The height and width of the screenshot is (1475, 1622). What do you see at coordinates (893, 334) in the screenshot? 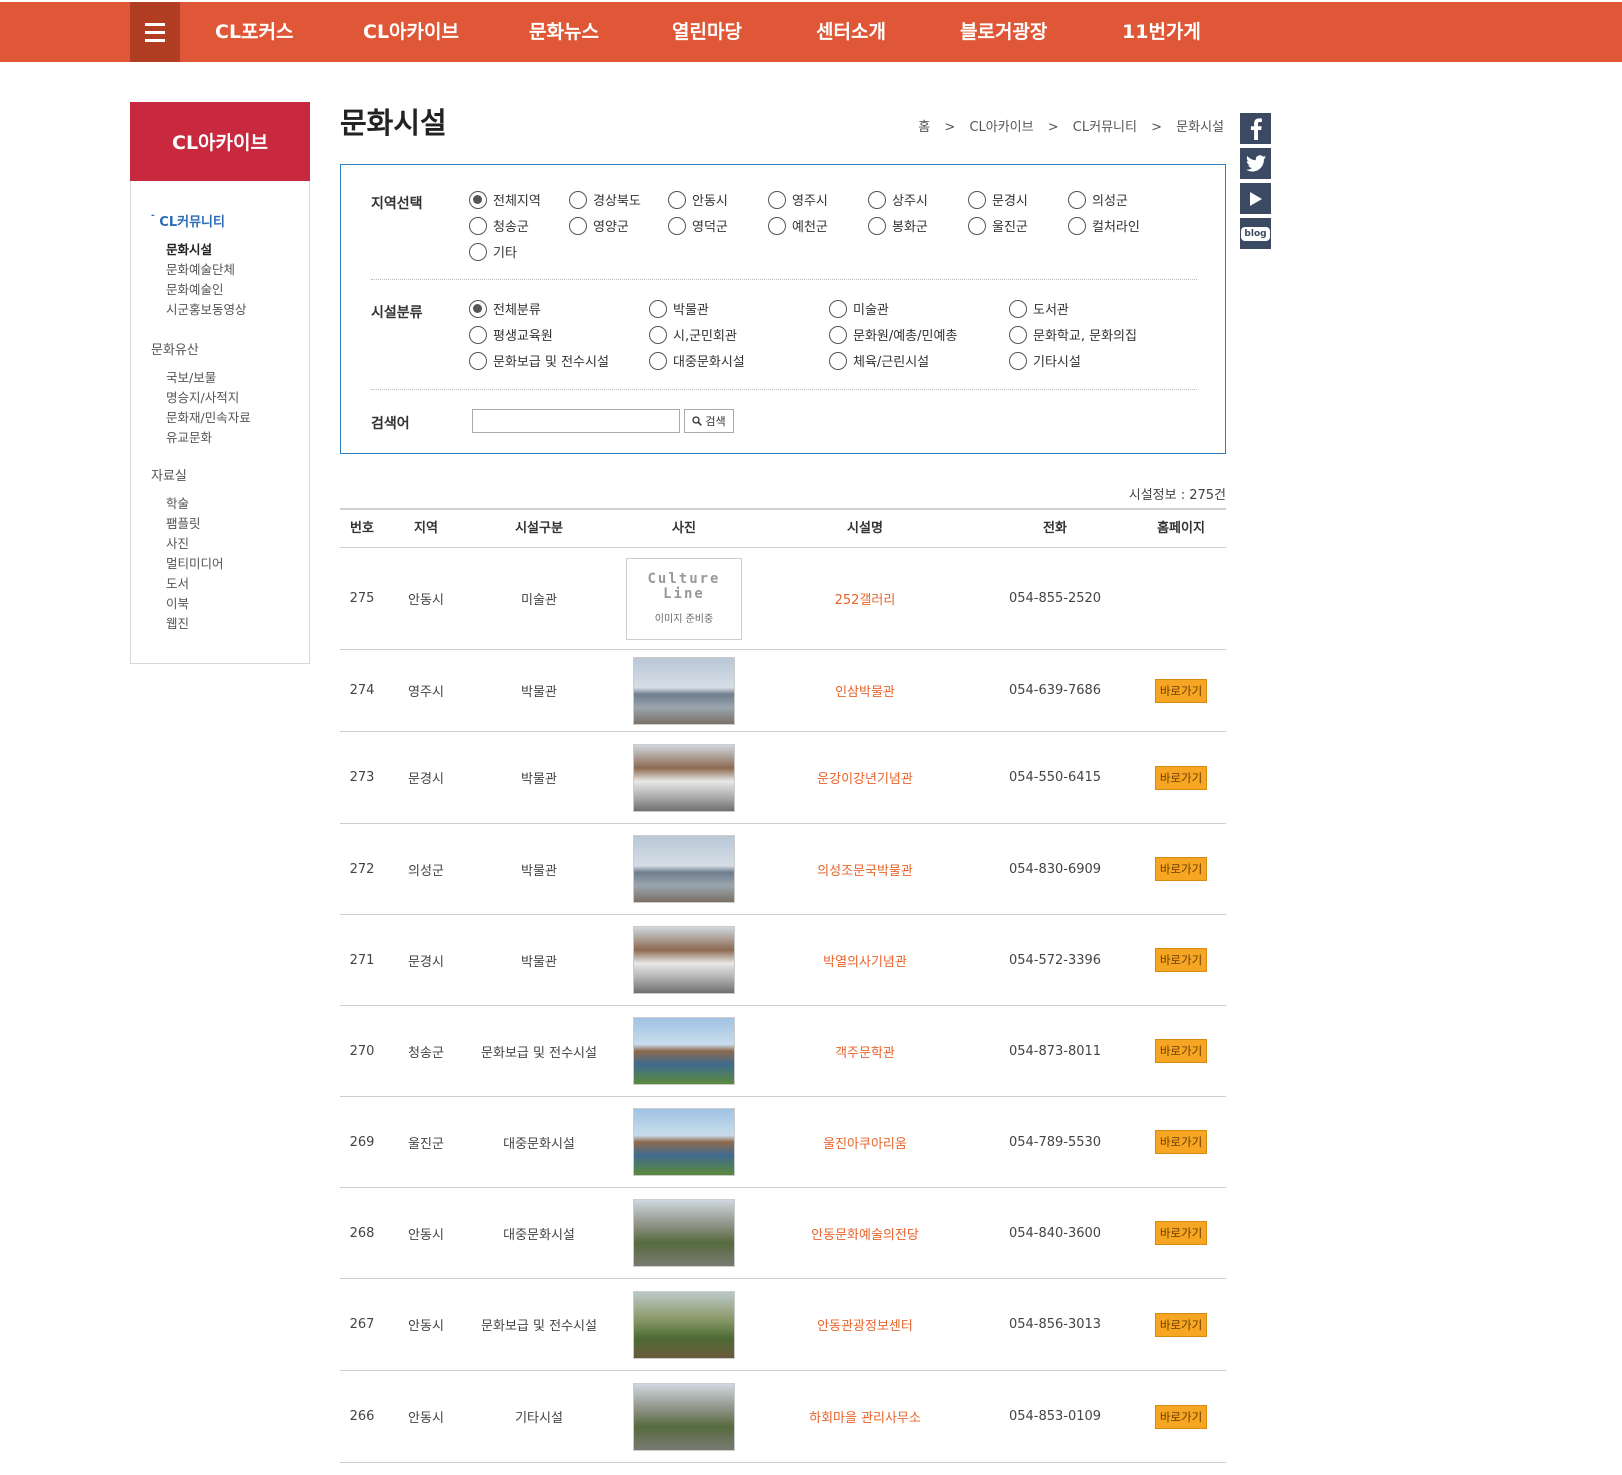
I see `category-radio-culture-center: 문화원/예총/민예총` at bounding box center [893, 334].